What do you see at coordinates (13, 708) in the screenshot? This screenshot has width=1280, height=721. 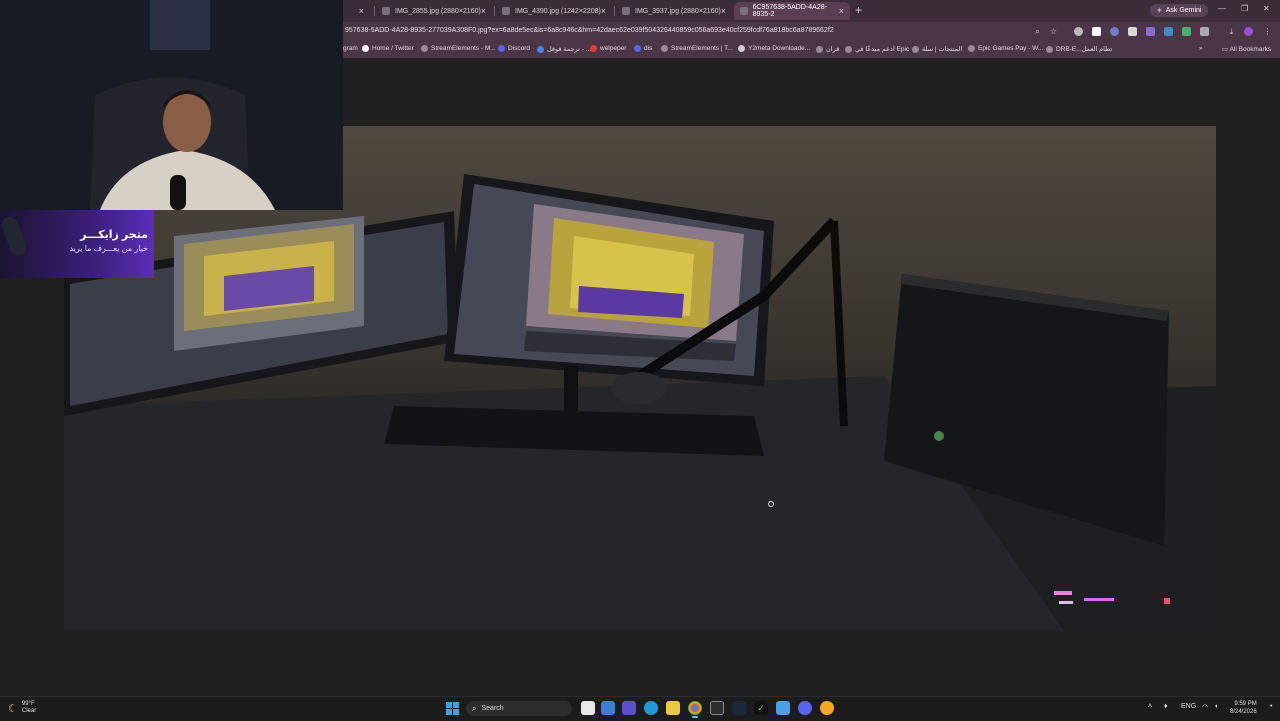 I see `moon-icon: ☾` at bounding box center [13, 708].